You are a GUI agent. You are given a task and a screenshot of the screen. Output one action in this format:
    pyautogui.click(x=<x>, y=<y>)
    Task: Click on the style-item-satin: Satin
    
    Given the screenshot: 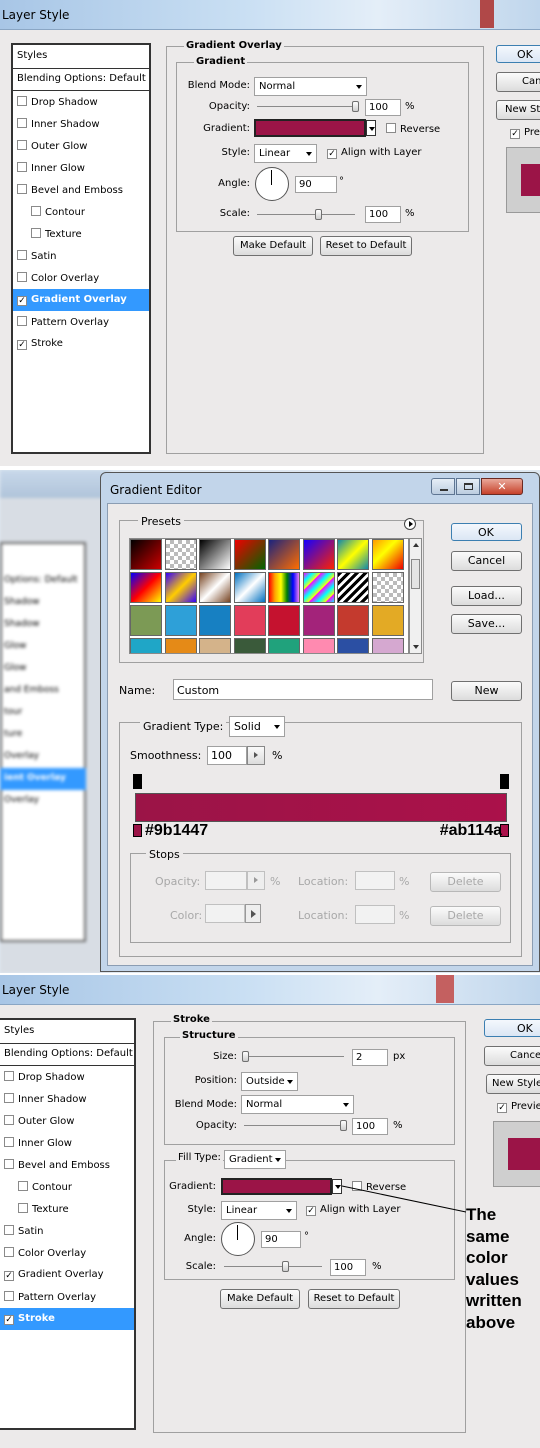 What is the action you would take?
    pyautogui.click(x=81, y=256)
    